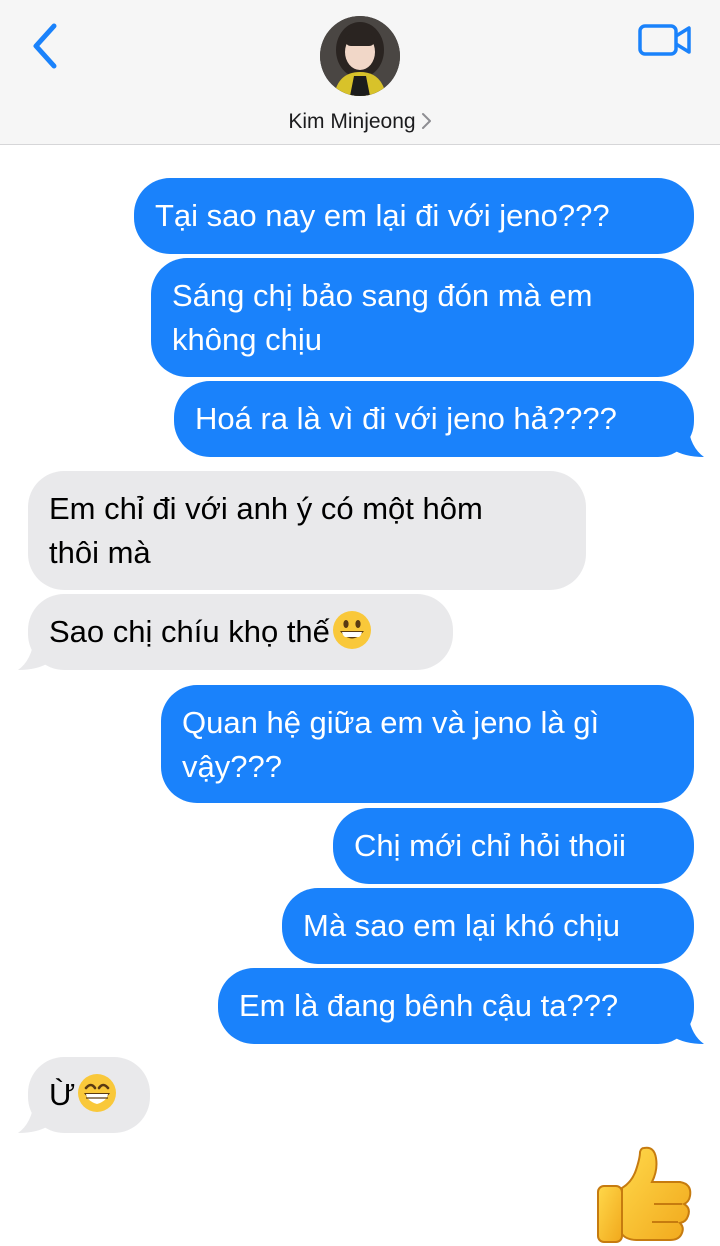  I want to click on message-text-line: Quan hệ giữa em và jeno là gì, so click(391, 722).